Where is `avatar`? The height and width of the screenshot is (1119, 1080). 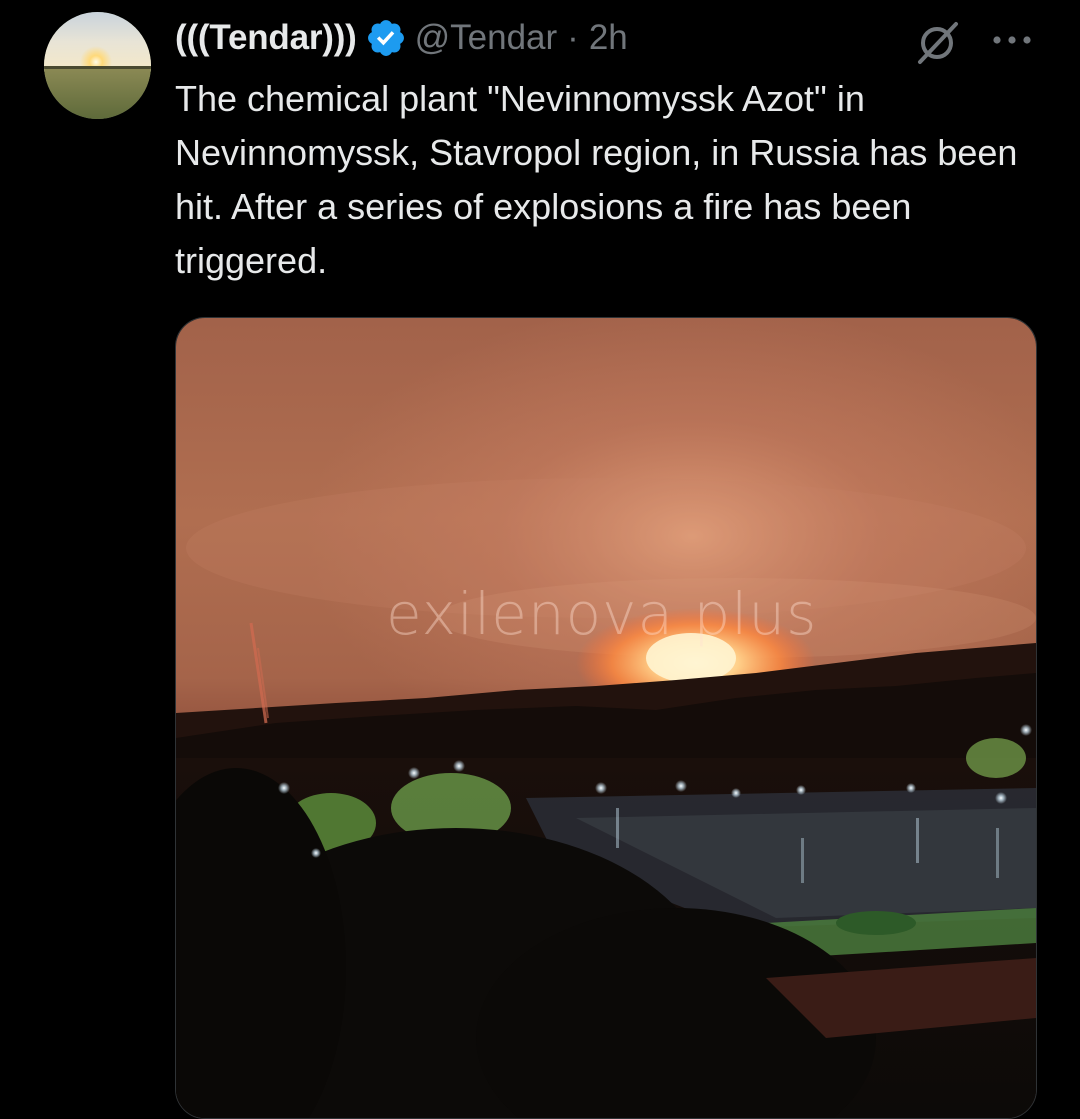
avatar is located at coordinates (97, 65).